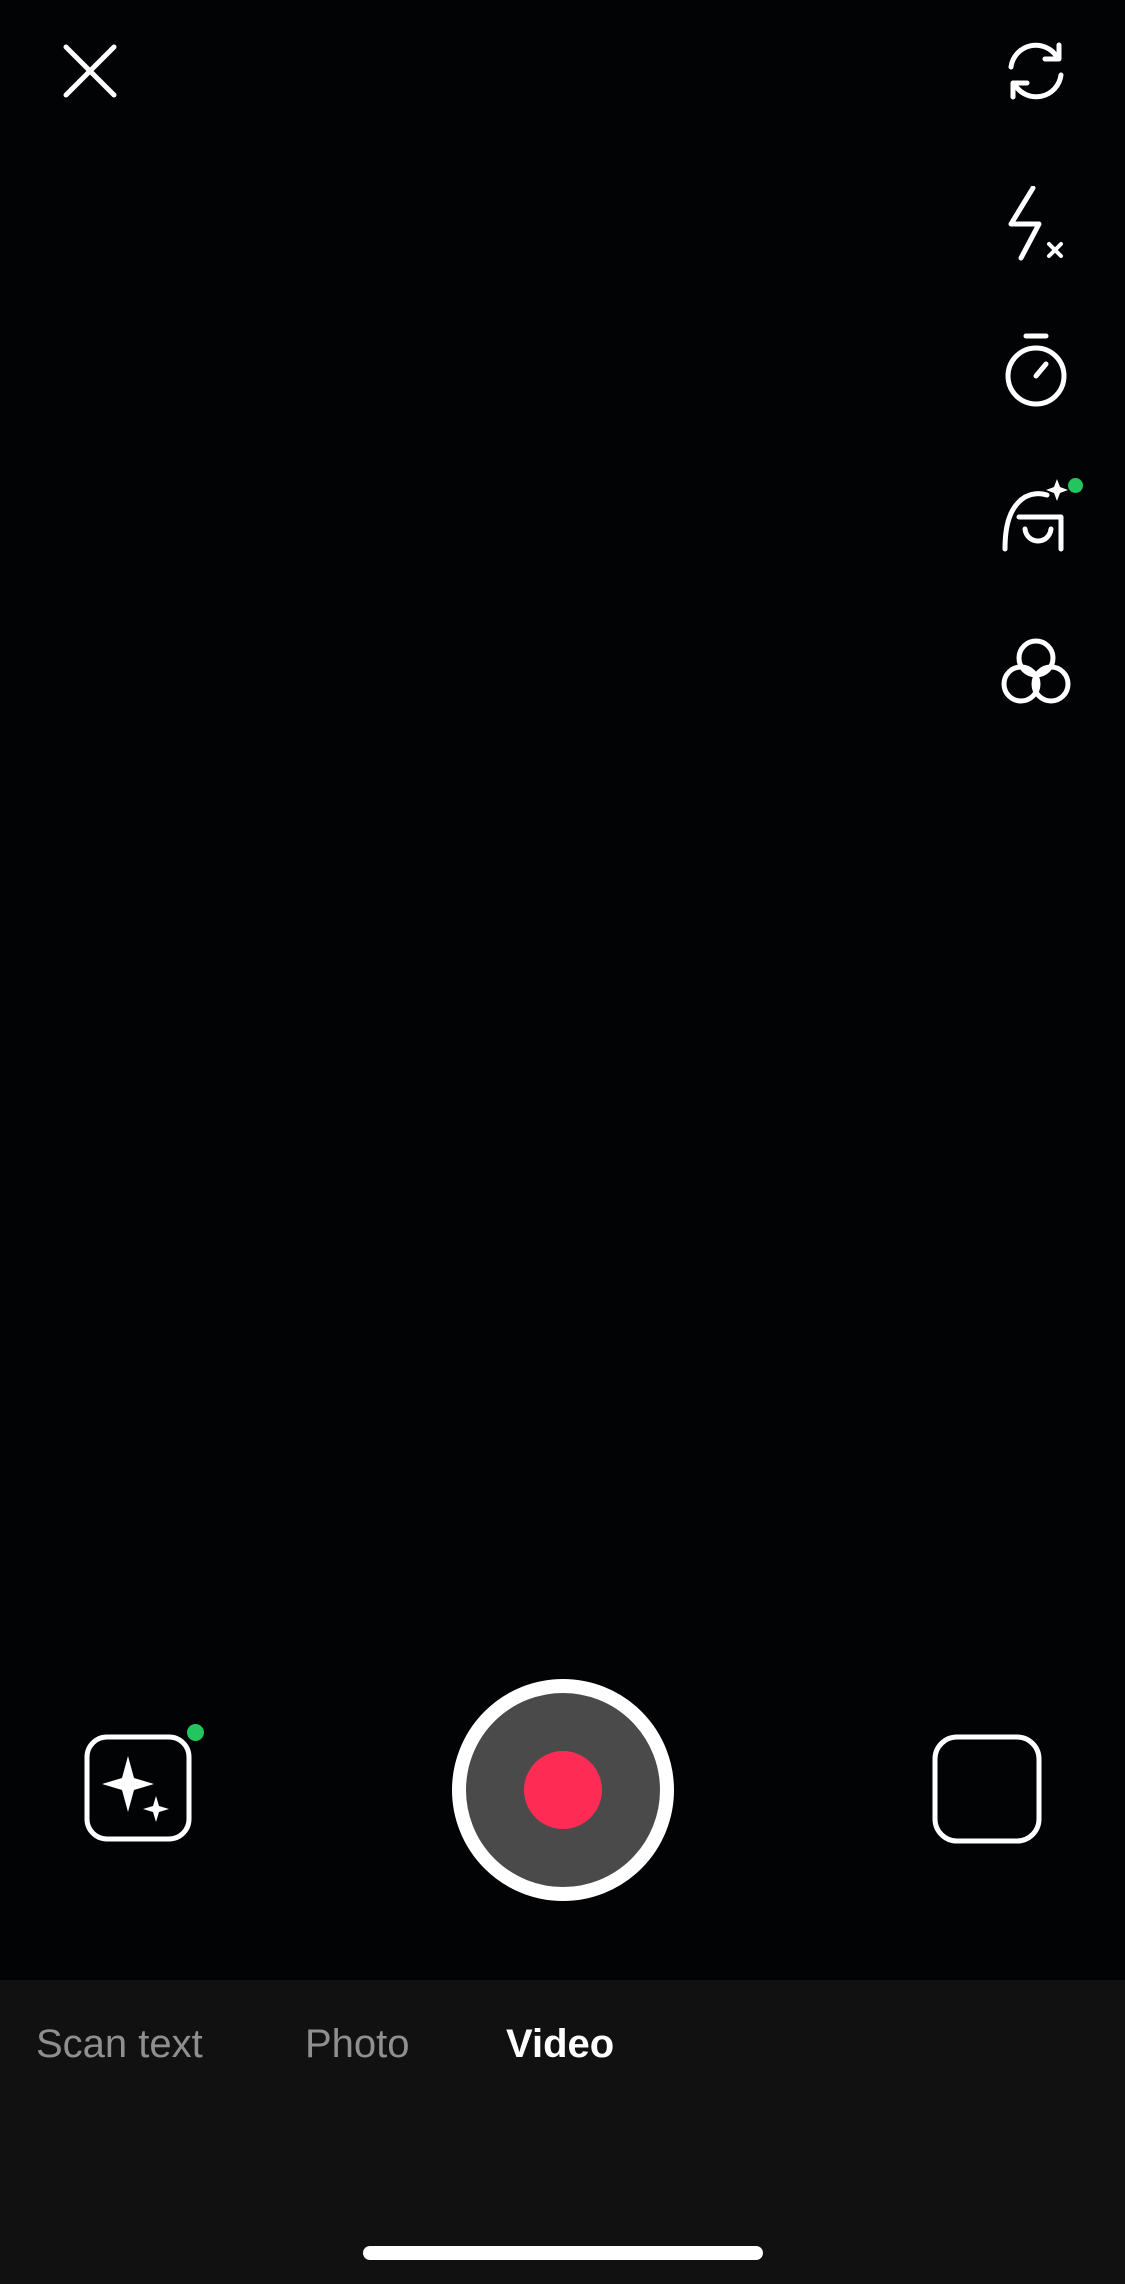 The width and height of the screenshot is (1125, 2284). Describe the element at coordinates (357, 2044) in the screenshot. I see `mode-photo: Photo` at that location.